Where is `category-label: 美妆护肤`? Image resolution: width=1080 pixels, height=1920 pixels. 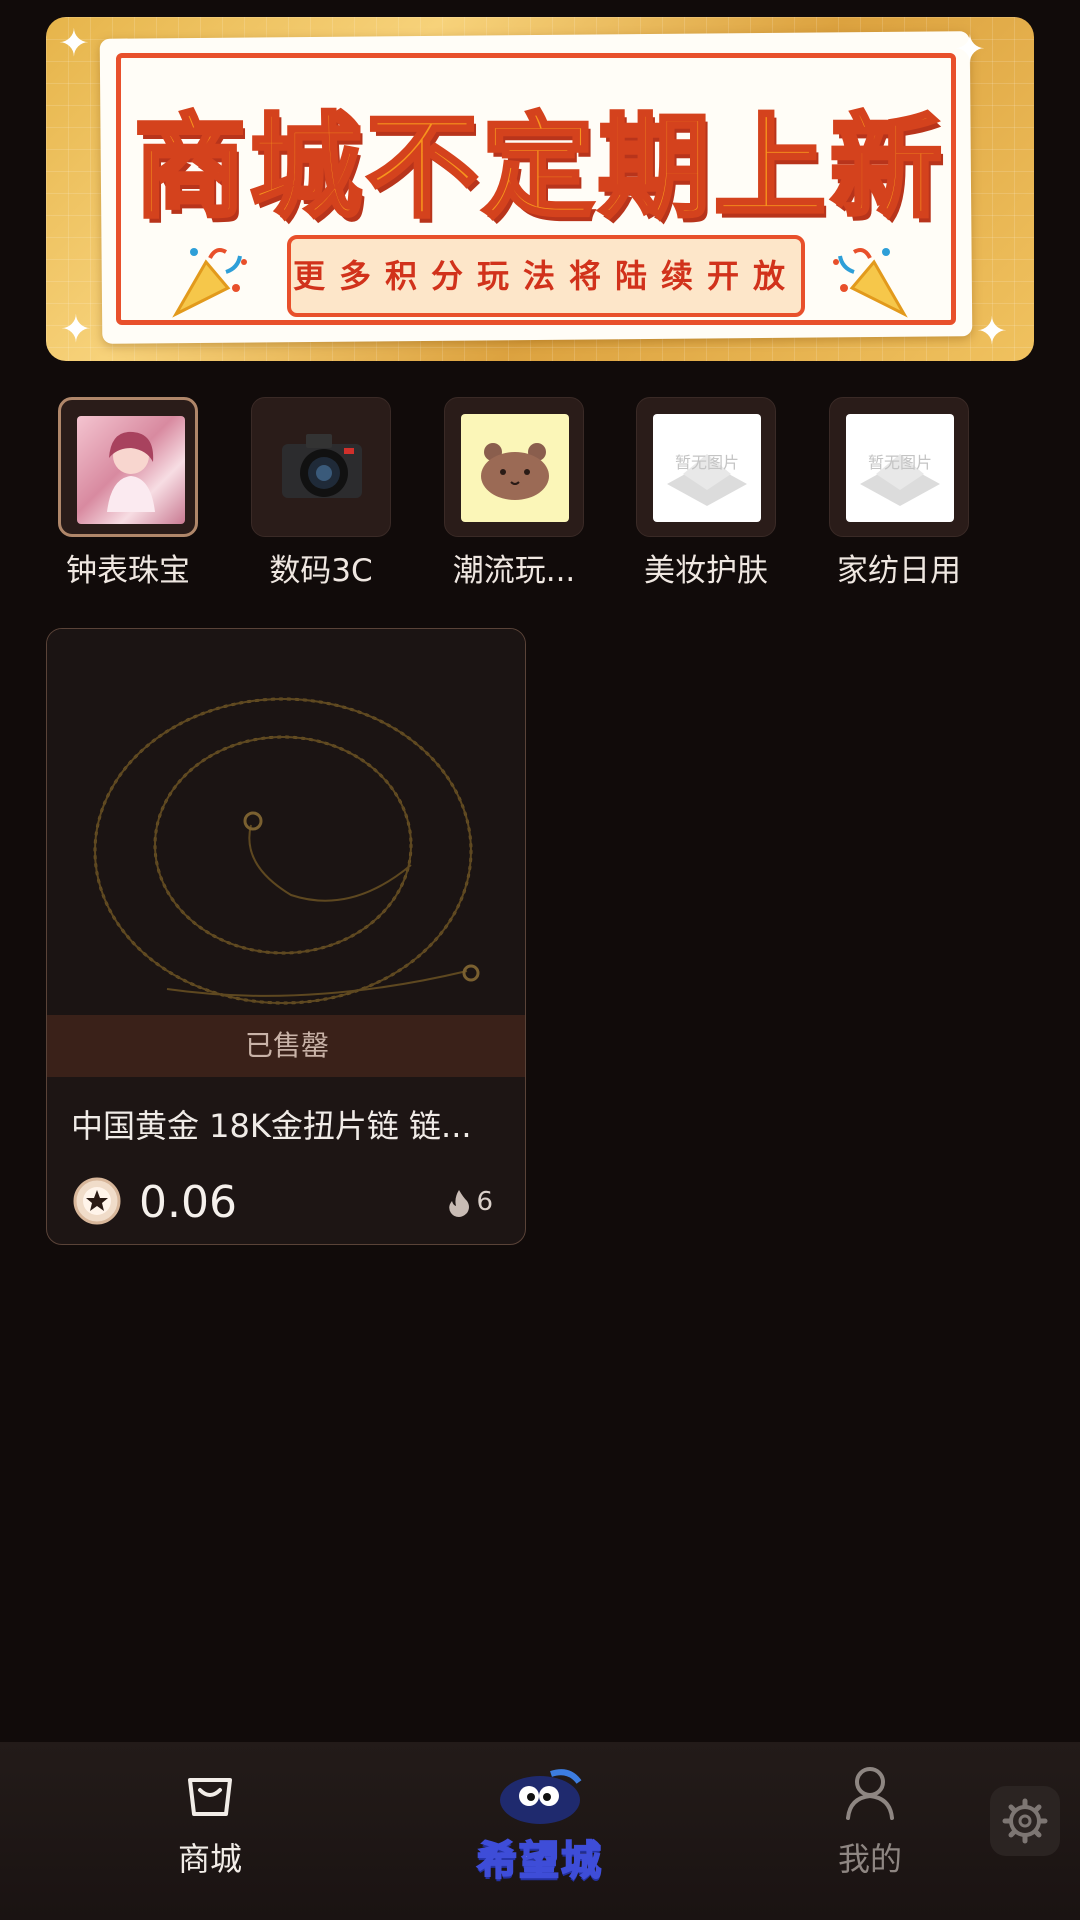 category-label: 美妆护肤 is located at coordinates (706, 571).